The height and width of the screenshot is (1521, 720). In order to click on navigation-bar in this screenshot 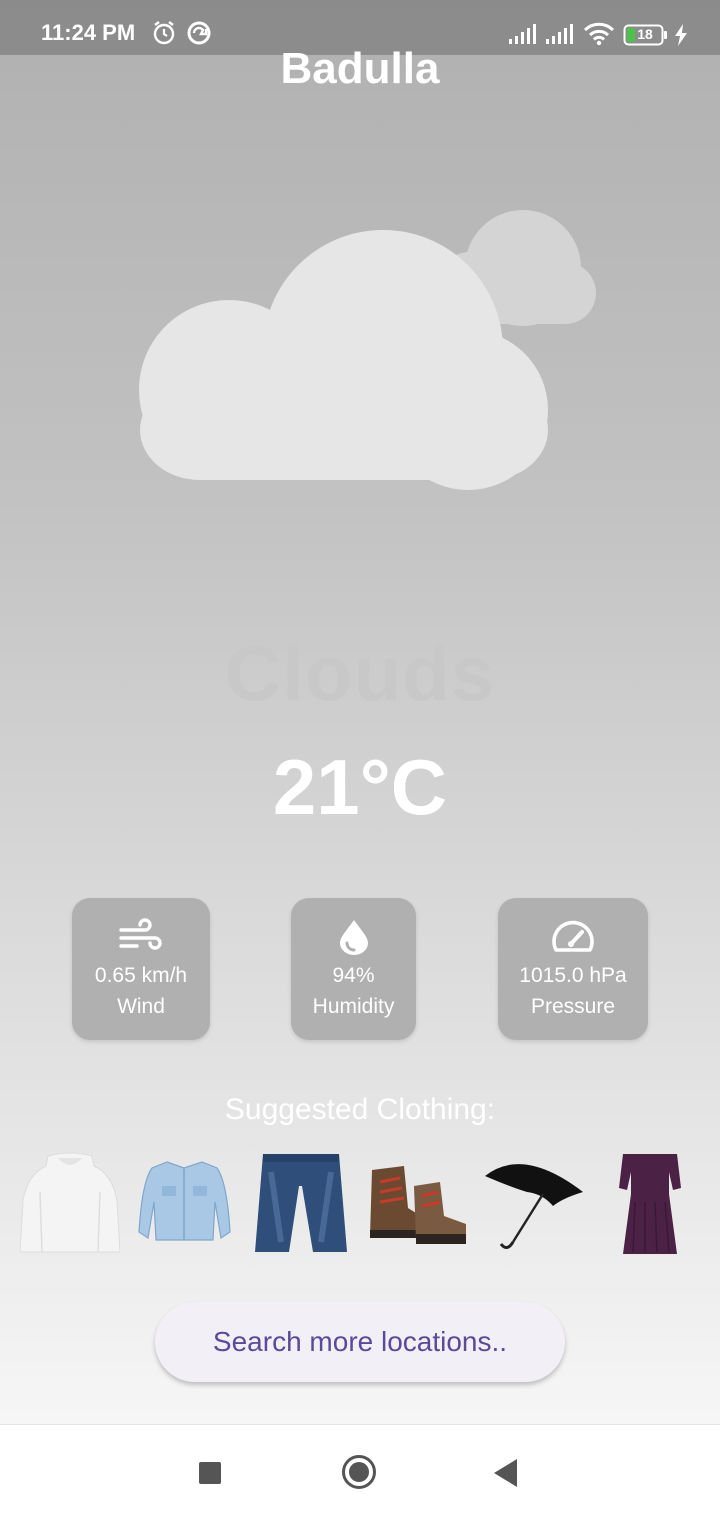, I will do `click(360, 1472)`.